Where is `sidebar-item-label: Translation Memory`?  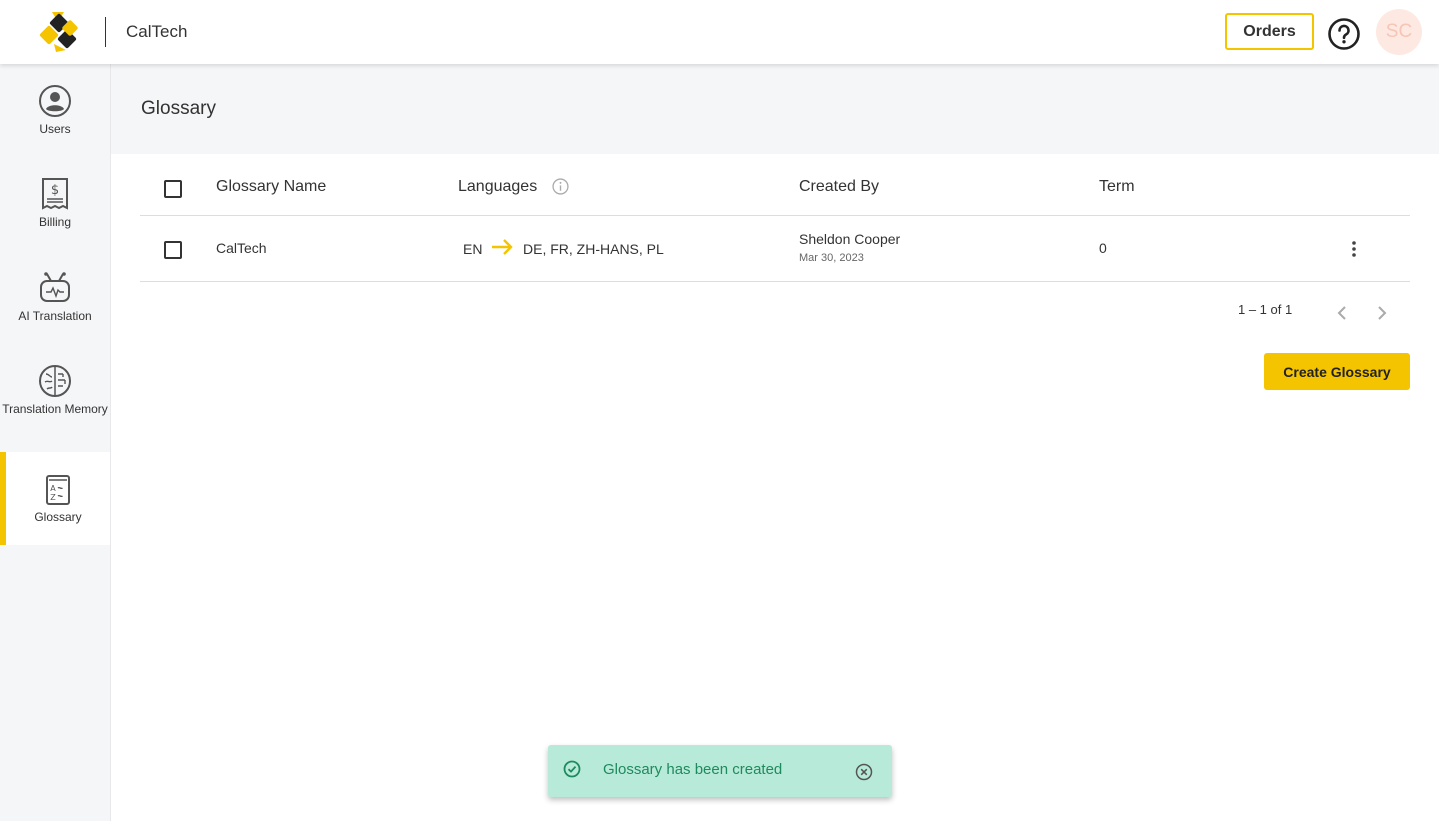
sidebar-item-label: Translation Memory is located at coordinates (55, 409).